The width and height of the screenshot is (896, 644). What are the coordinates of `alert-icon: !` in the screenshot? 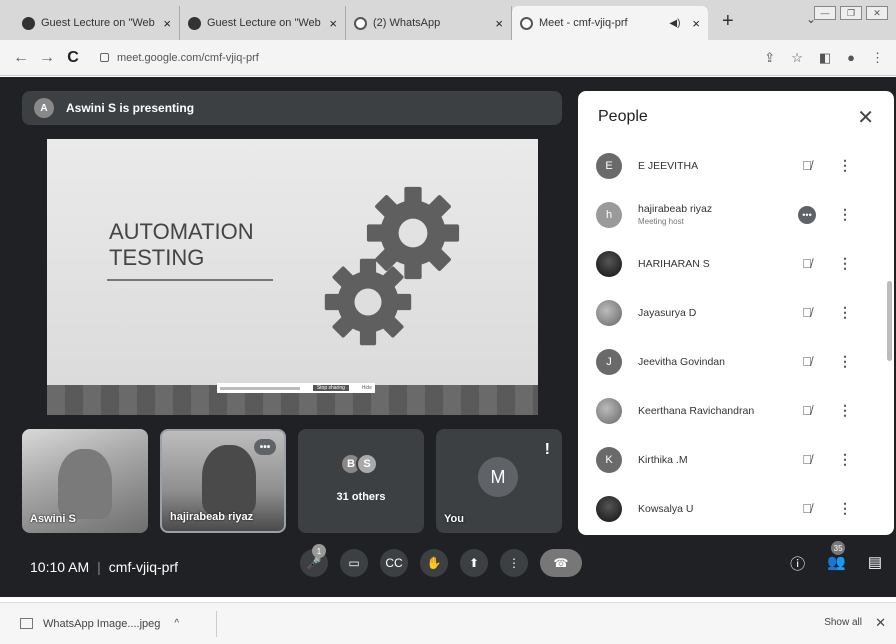 It's located at (547, 450).